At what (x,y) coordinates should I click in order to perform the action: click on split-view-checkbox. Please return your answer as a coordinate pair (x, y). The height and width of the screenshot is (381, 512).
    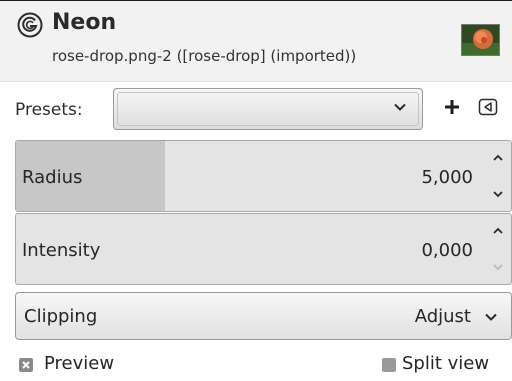
    Looking at the image, I should click on (389, 365).